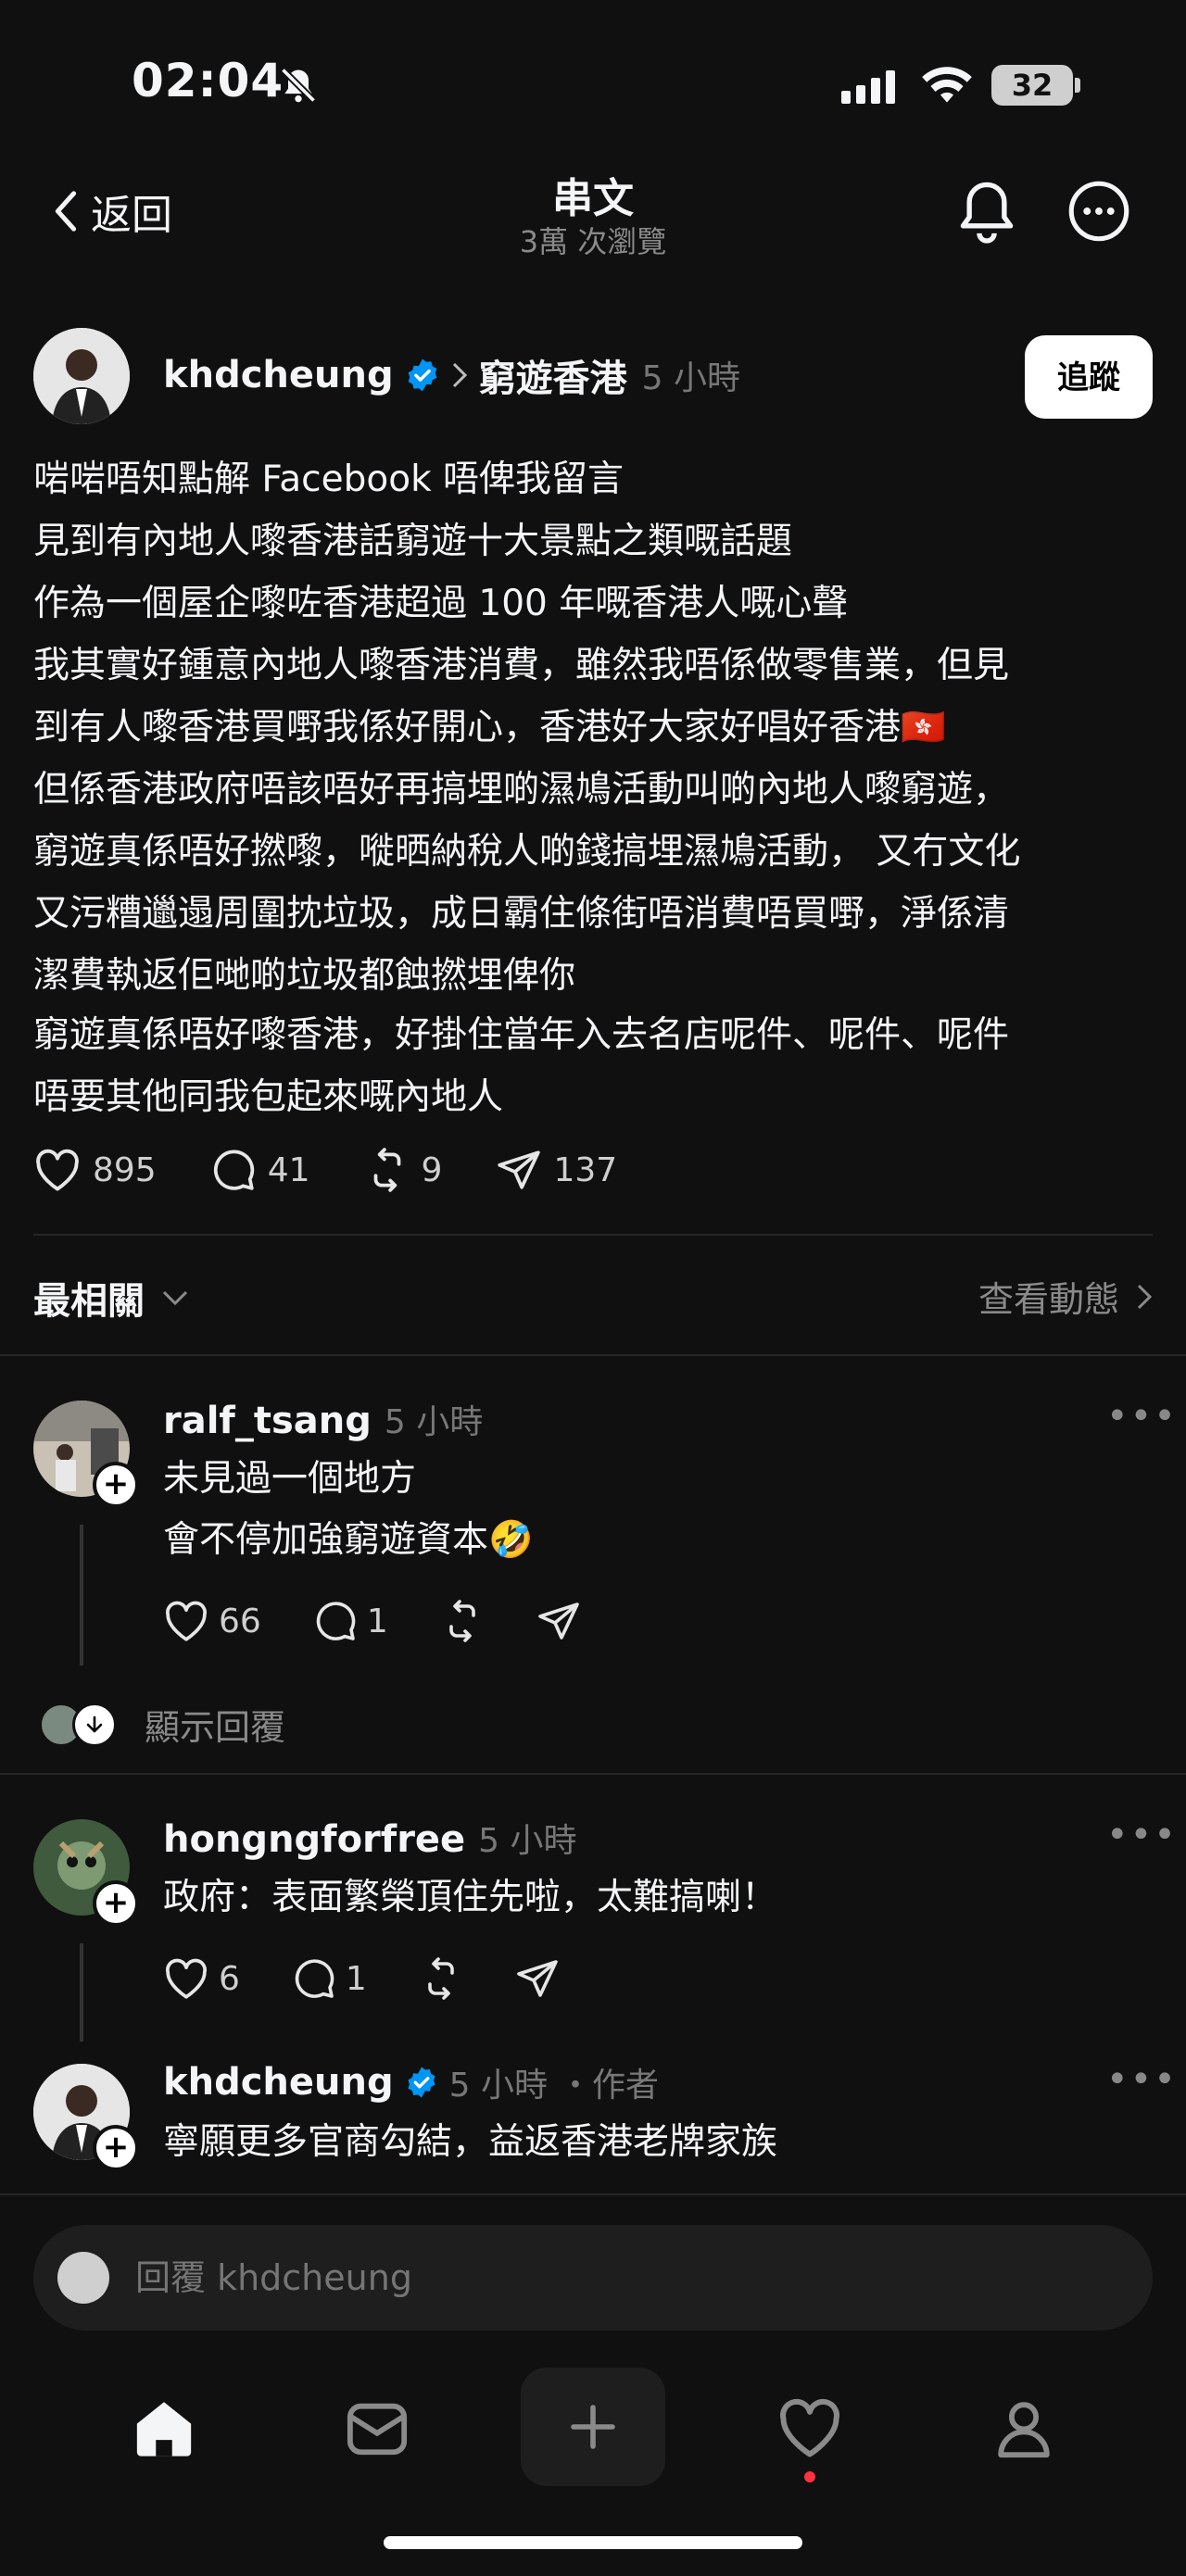 This screenshot has width=1186, height=2576. What do you see at coordinates (164, 2427) in the screenshot?
I see `home-icon` at bounding box center [164, 2427].